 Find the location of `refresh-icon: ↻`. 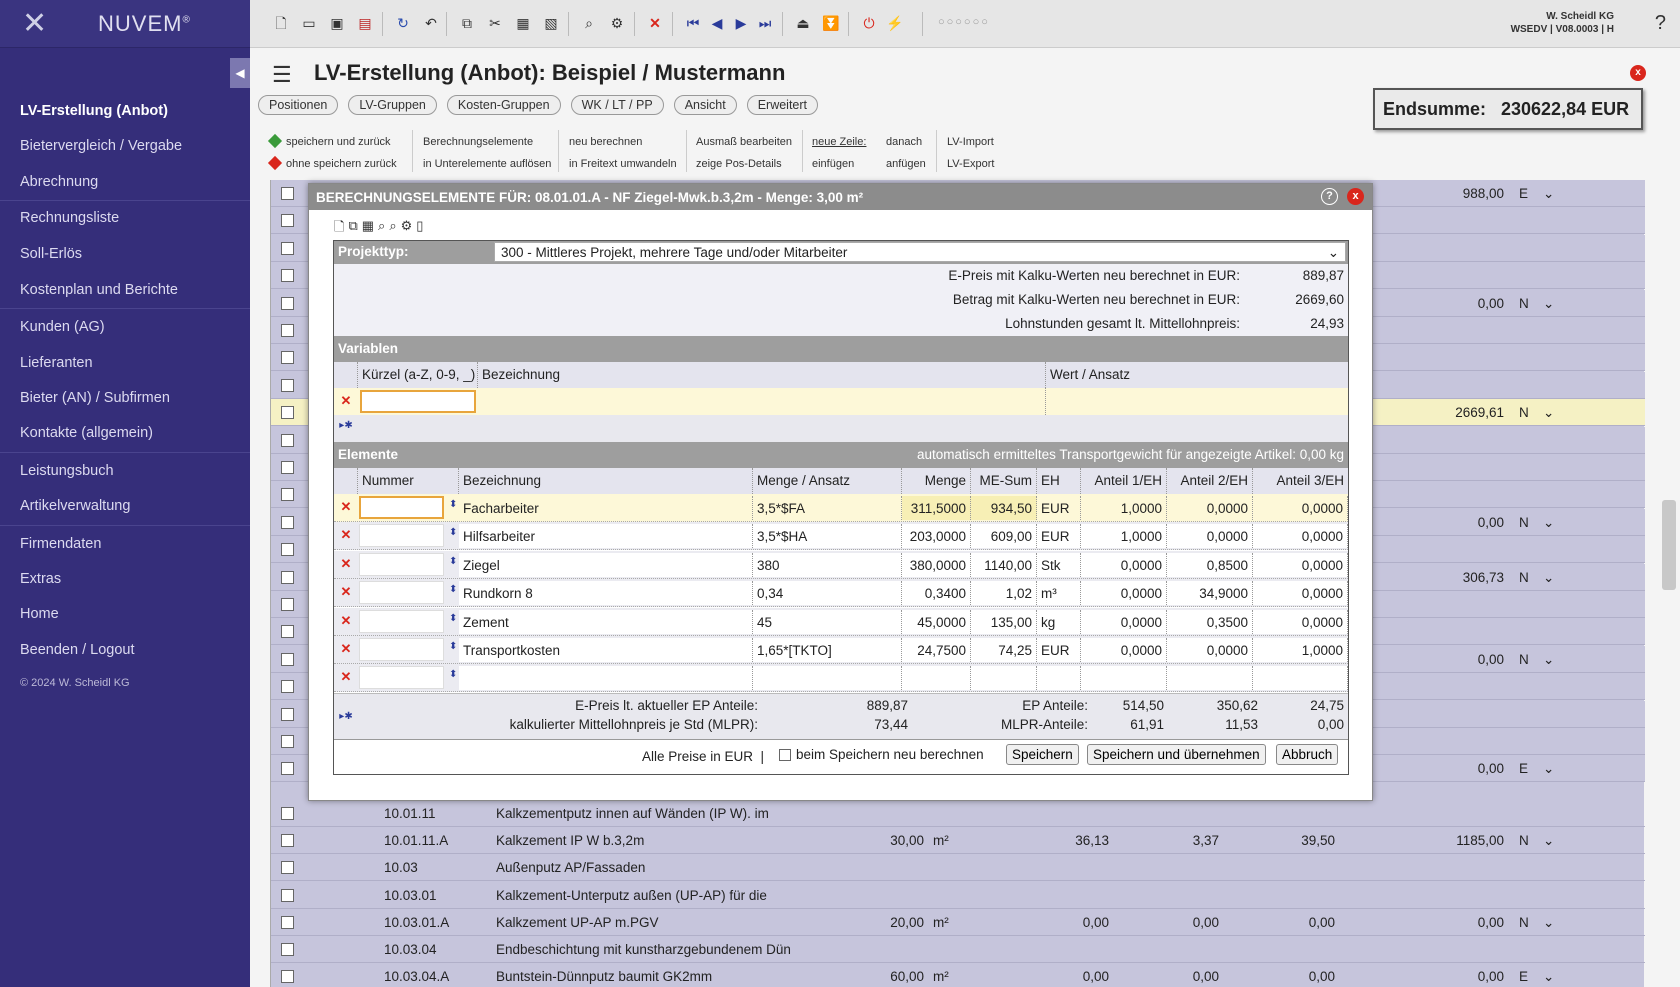

refresh-icon: ↻ is located at coordinates (403, 23).